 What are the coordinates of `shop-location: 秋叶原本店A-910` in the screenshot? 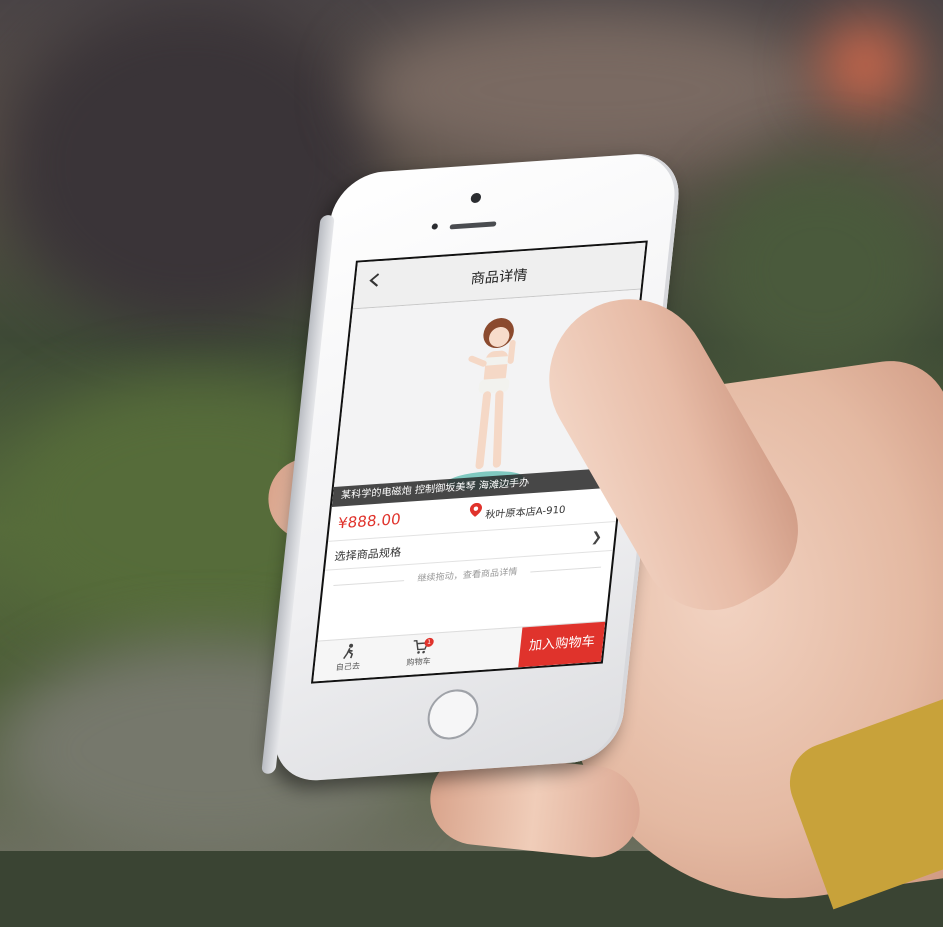 It's located at (526, 511).